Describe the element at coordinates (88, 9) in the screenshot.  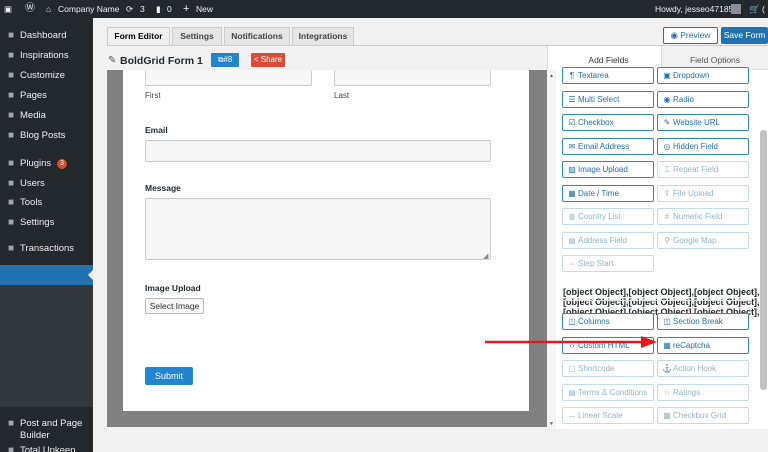
I see `site-name-link: Company Name` at that location.